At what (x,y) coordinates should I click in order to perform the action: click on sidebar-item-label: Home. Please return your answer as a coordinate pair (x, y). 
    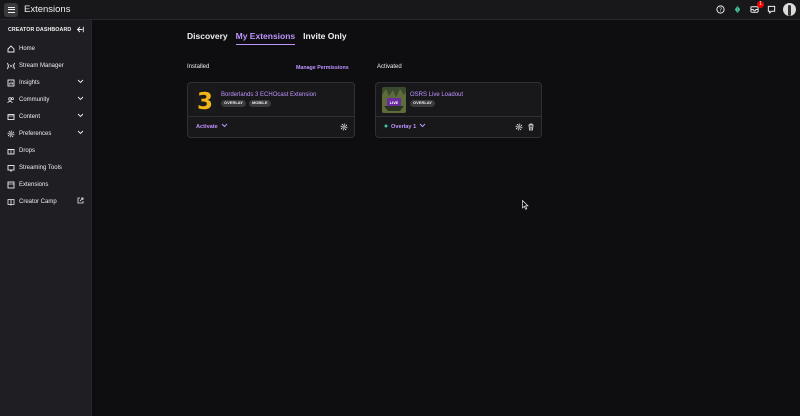
    Looking at the image, I should click on (27, 48).